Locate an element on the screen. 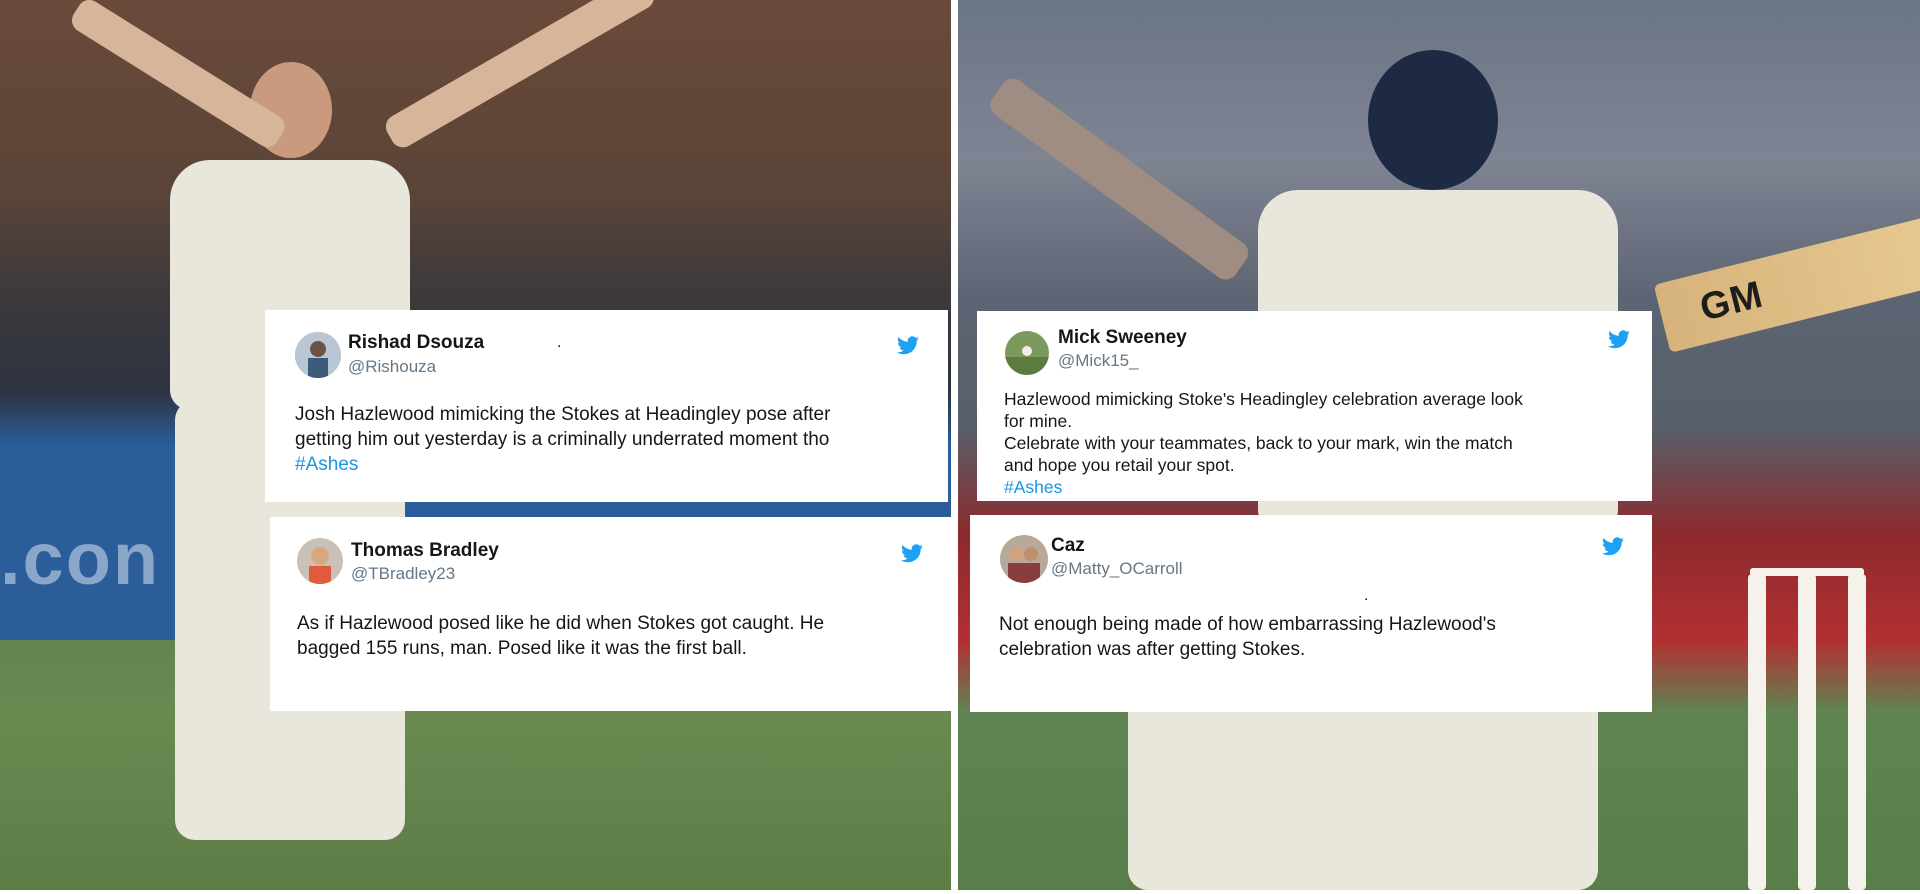  tweet-author-handle: @Matty_OCarroll is located at coordinates (1117, 569).